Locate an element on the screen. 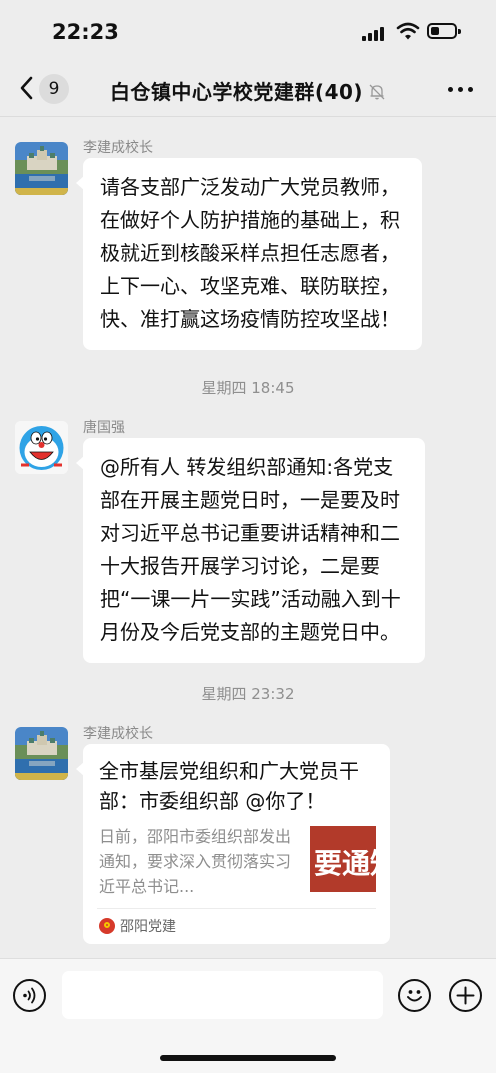  party-emblem-icon is located at coordinates (107, 926).